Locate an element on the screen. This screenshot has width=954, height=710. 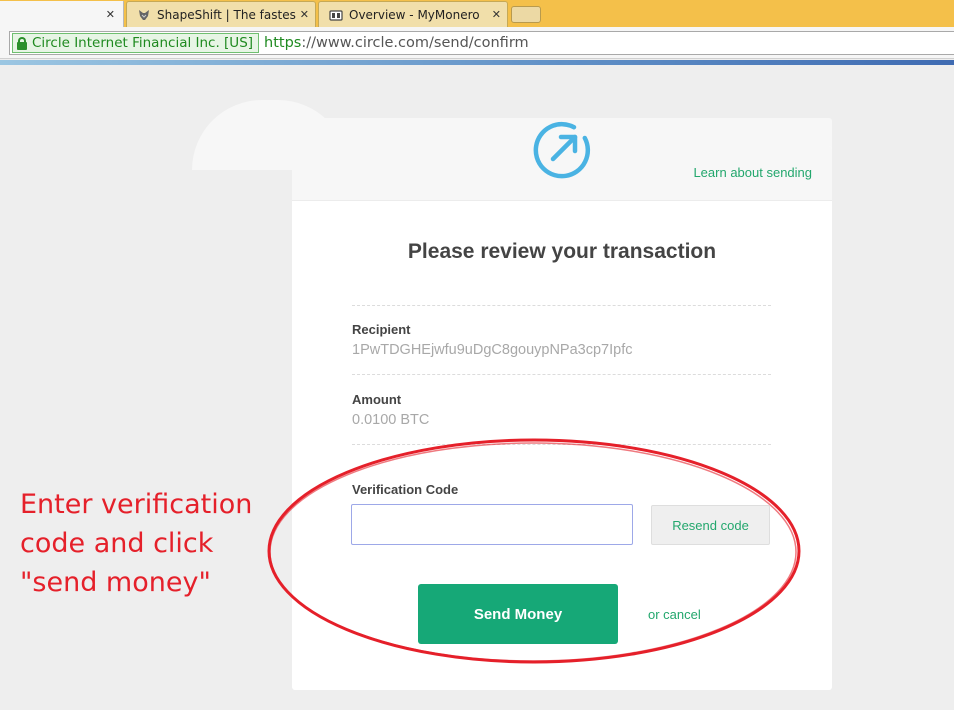
cancel-link: or cancel is located at coordinates (674, 614).